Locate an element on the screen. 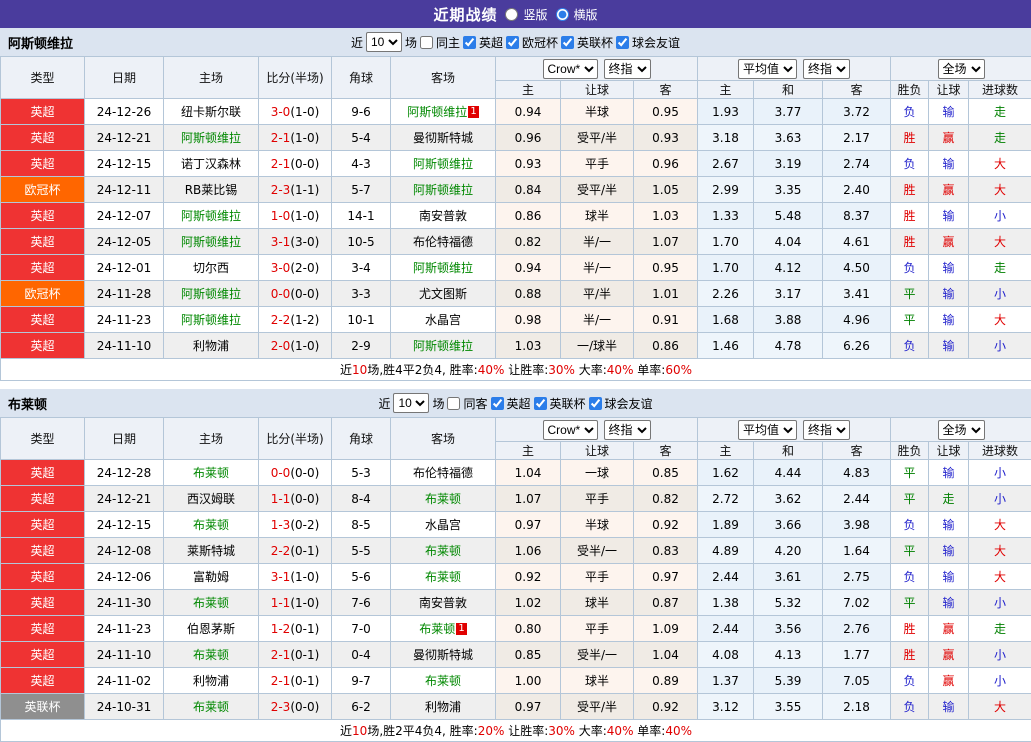 This screenshot has width=1031, height=742. avg-away-odds: 4.50 is located at coordinates (857, 268).